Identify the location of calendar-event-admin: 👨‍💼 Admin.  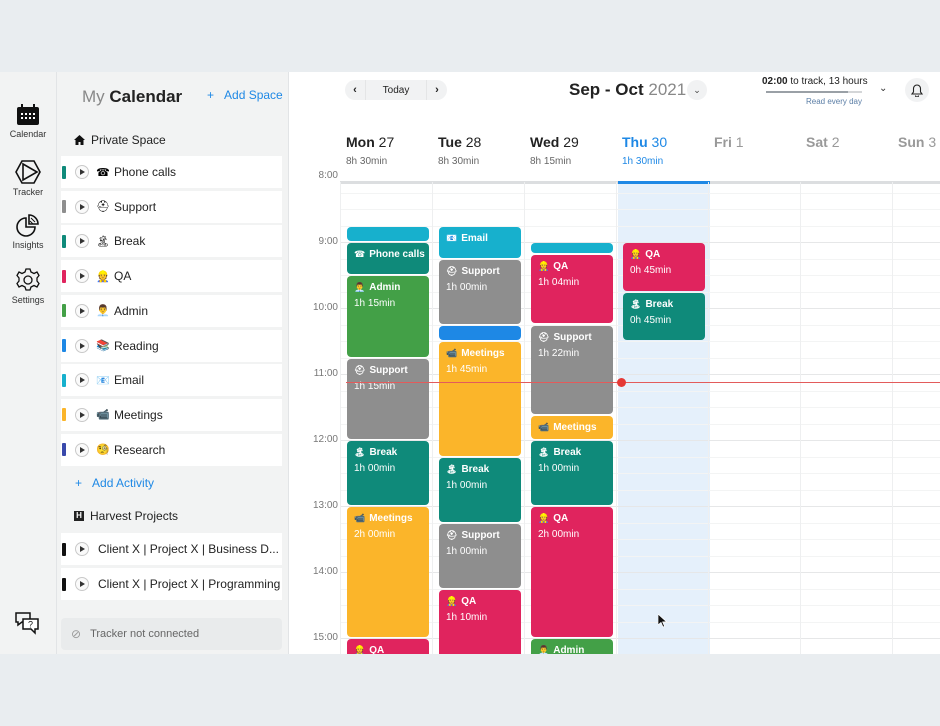
(572, 646).